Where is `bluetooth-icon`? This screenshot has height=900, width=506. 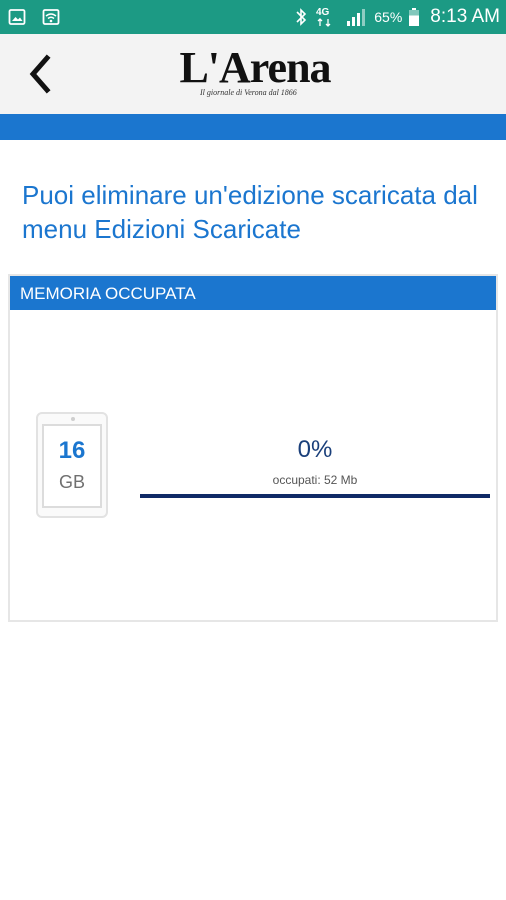
bluetooth-icon is located at coordinates (301, 17).